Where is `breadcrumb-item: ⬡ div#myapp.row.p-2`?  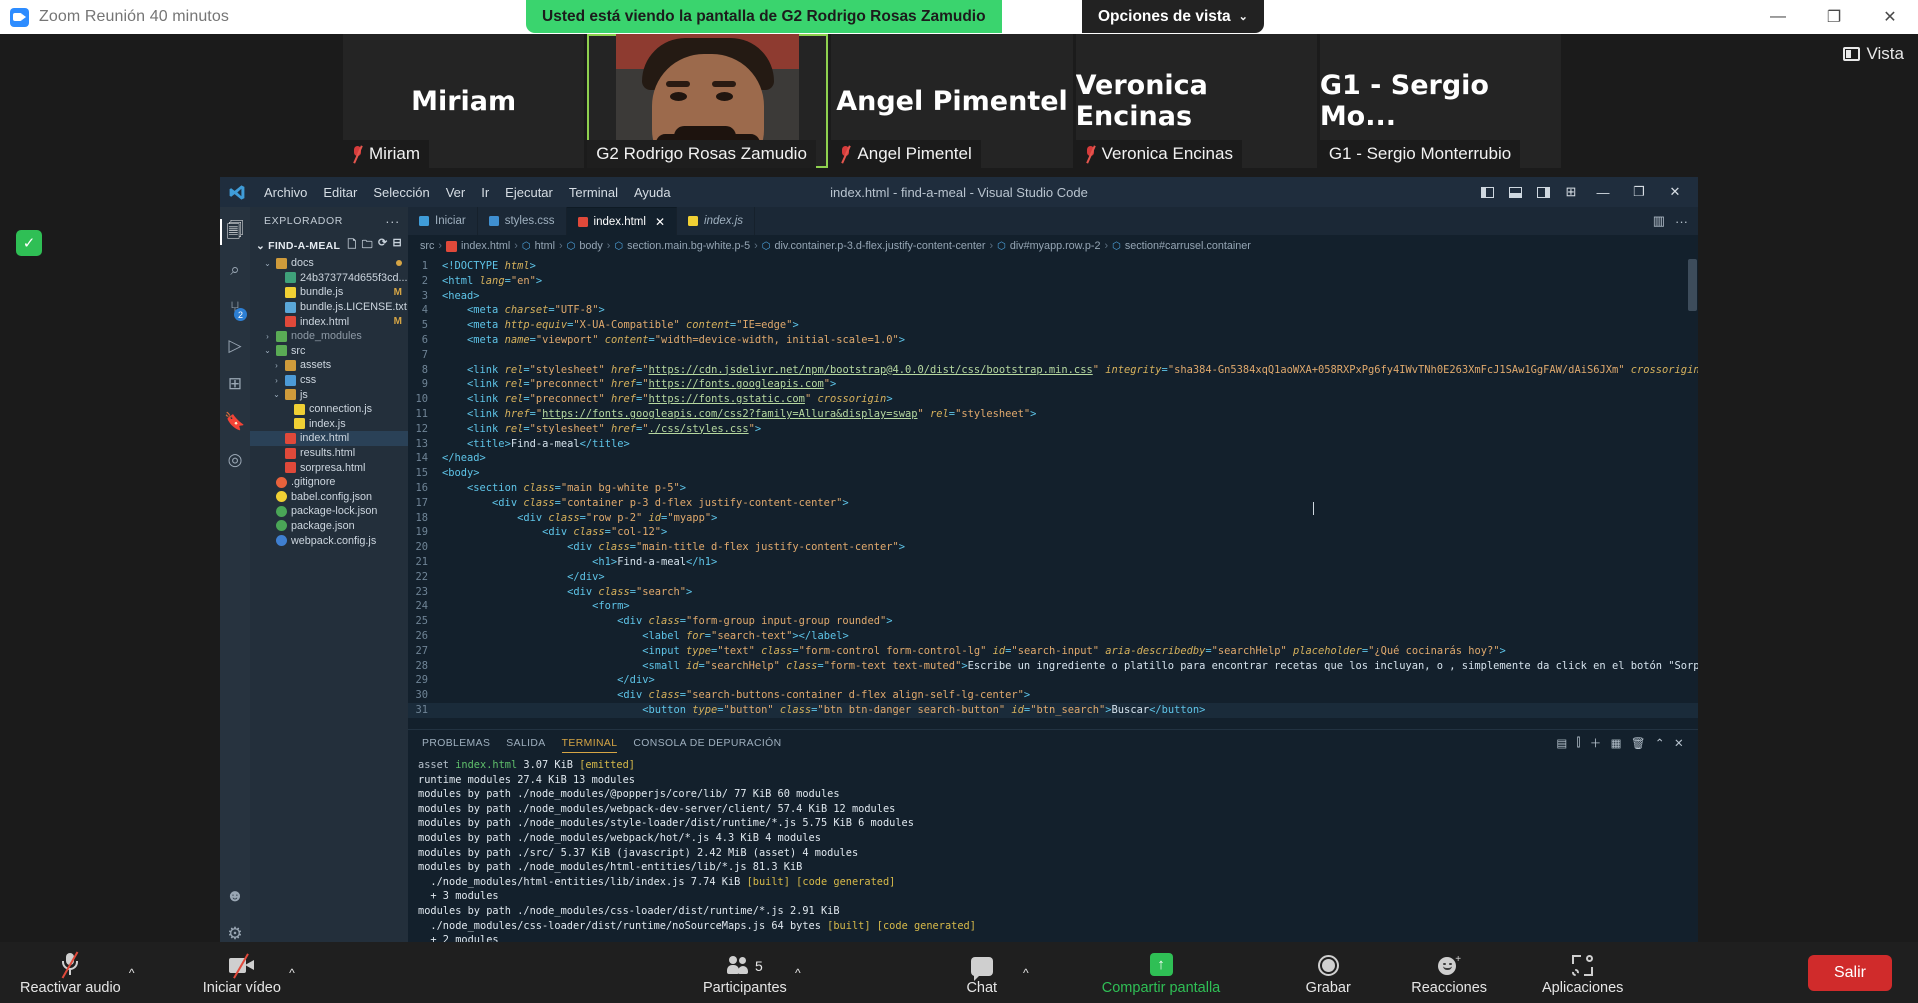 breadcrumb-item: ⬡ div#myapp.row.p-2 is located at coordinates (1048, 246).